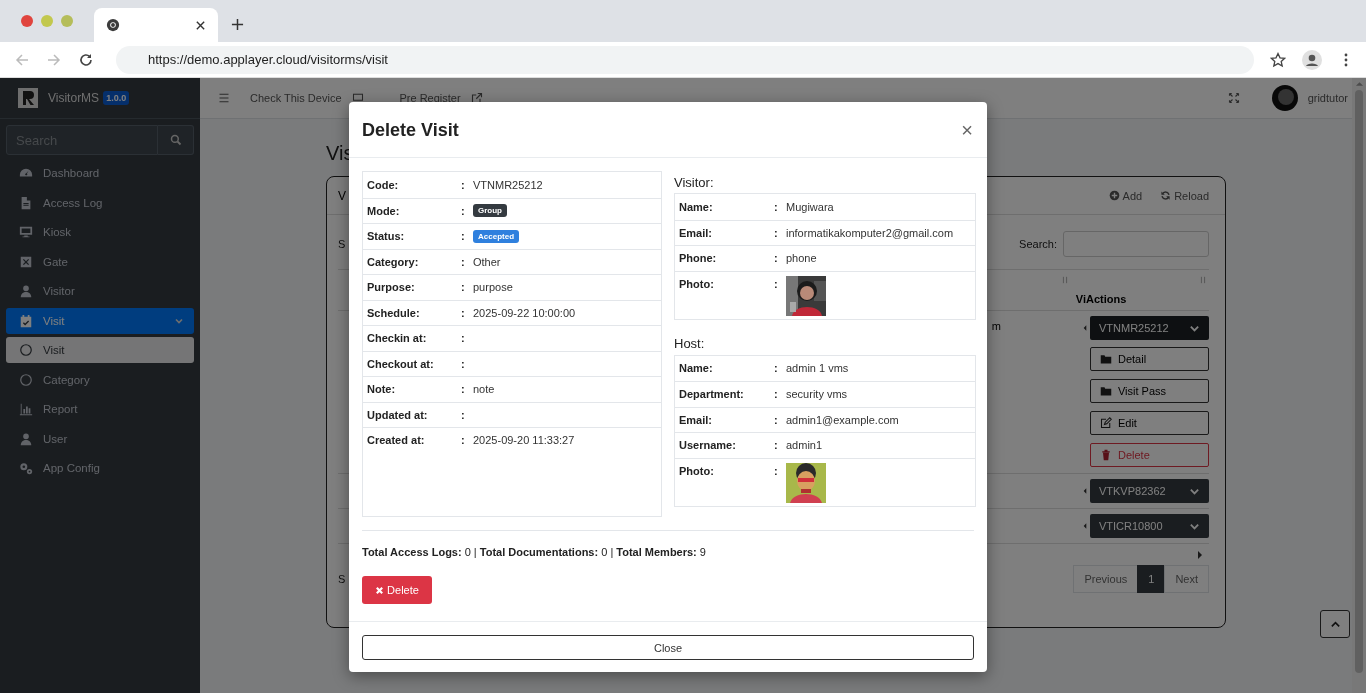  Describe the element at coordinates (383, 184) in the screenshot. I see `field-label: Code:` at that location.